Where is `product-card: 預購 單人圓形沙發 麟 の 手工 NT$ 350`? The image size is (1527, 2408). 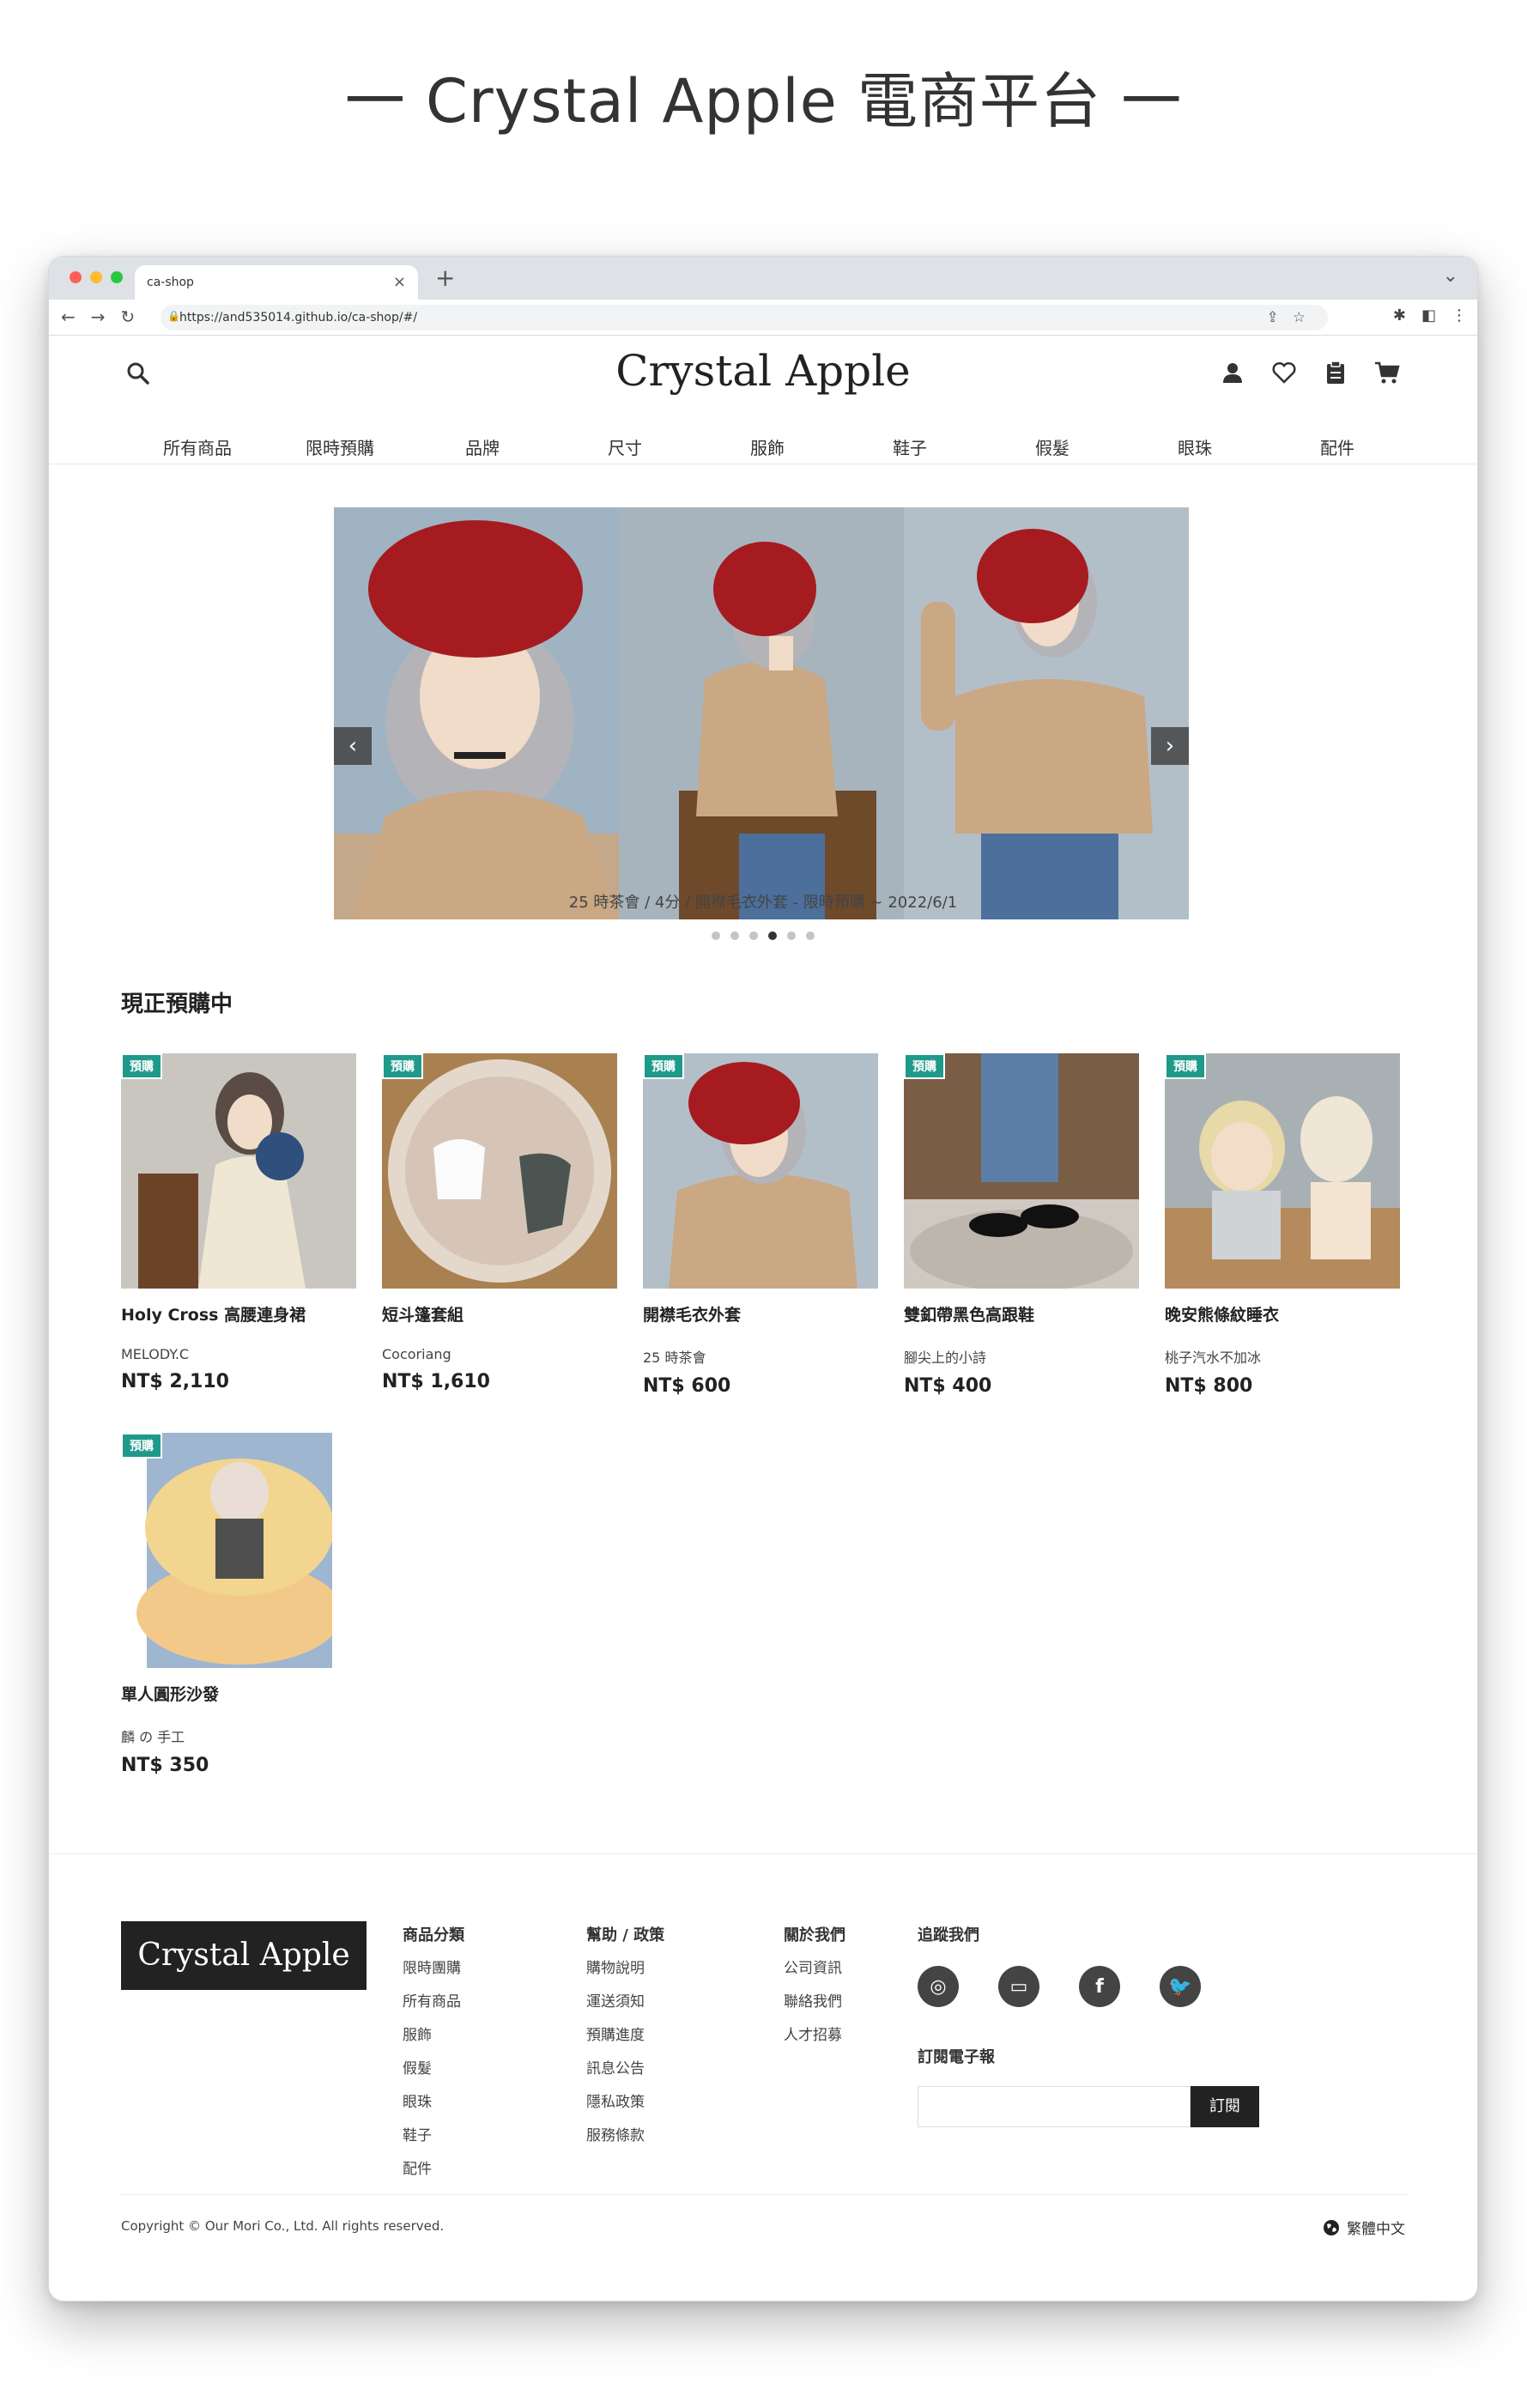 product-card: 預購 單人圓形沙發 麟 の 手工 NT$ 350 is located at coordinates (227, 1604).